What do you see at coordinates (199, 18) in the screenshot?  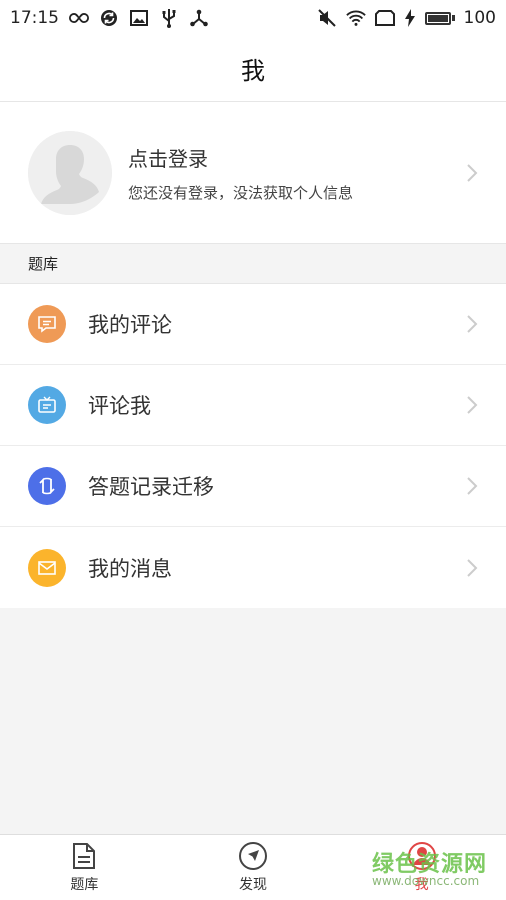 I see `share-nodes-icon` at bounding box center [199, 18].